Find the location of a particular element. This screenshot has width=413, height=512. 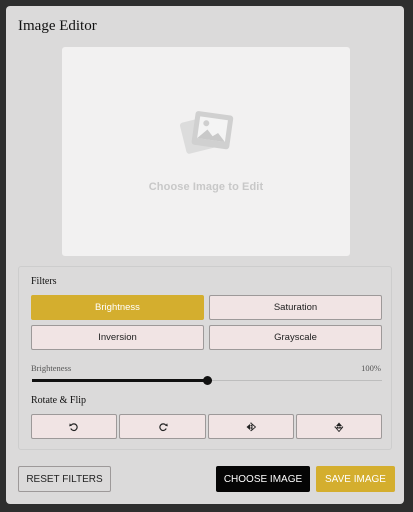

rotate-left-icon is located at coordinates (73, 426).